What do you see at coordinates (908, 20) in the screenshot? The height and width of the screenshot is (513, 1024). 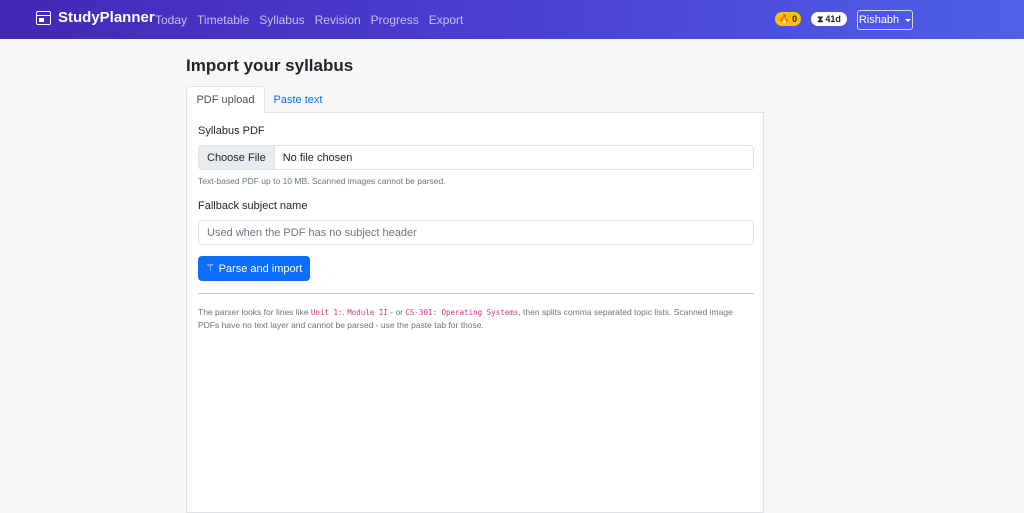 I see `caret-down-icon` at bounding box center [908, 20].